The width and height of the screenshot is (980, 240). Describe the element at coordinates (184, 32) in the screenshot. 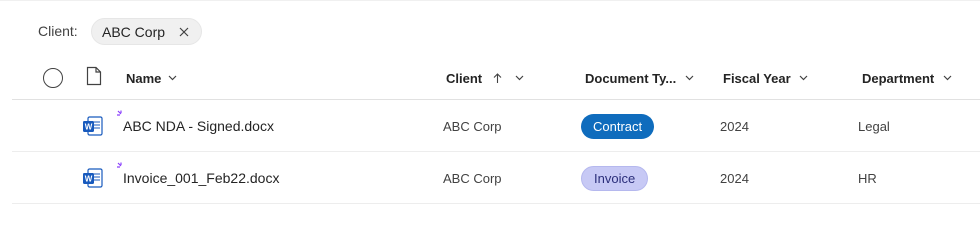

I see `close-icon` at that location.